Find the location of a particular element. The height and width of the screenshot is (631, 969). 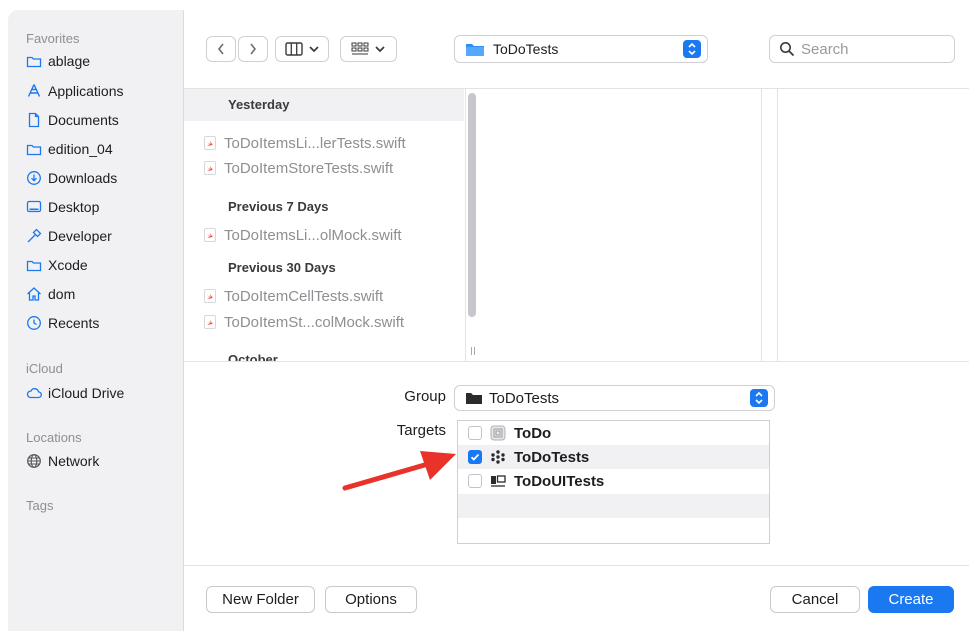

group-header: Previous 30 Days is located at coordinates (282, 267).